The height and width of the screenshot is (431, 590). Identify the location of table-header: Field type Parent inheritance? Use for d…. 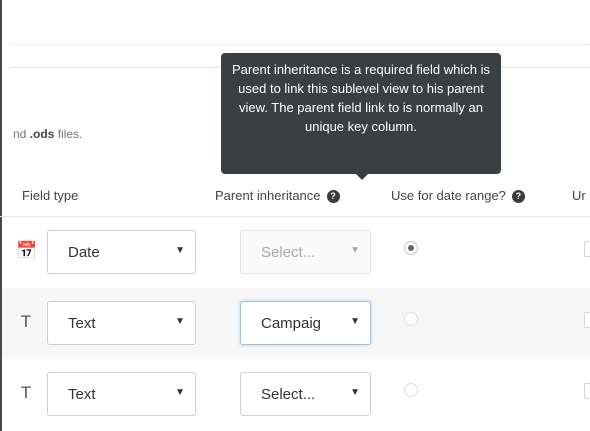
(295, 196).